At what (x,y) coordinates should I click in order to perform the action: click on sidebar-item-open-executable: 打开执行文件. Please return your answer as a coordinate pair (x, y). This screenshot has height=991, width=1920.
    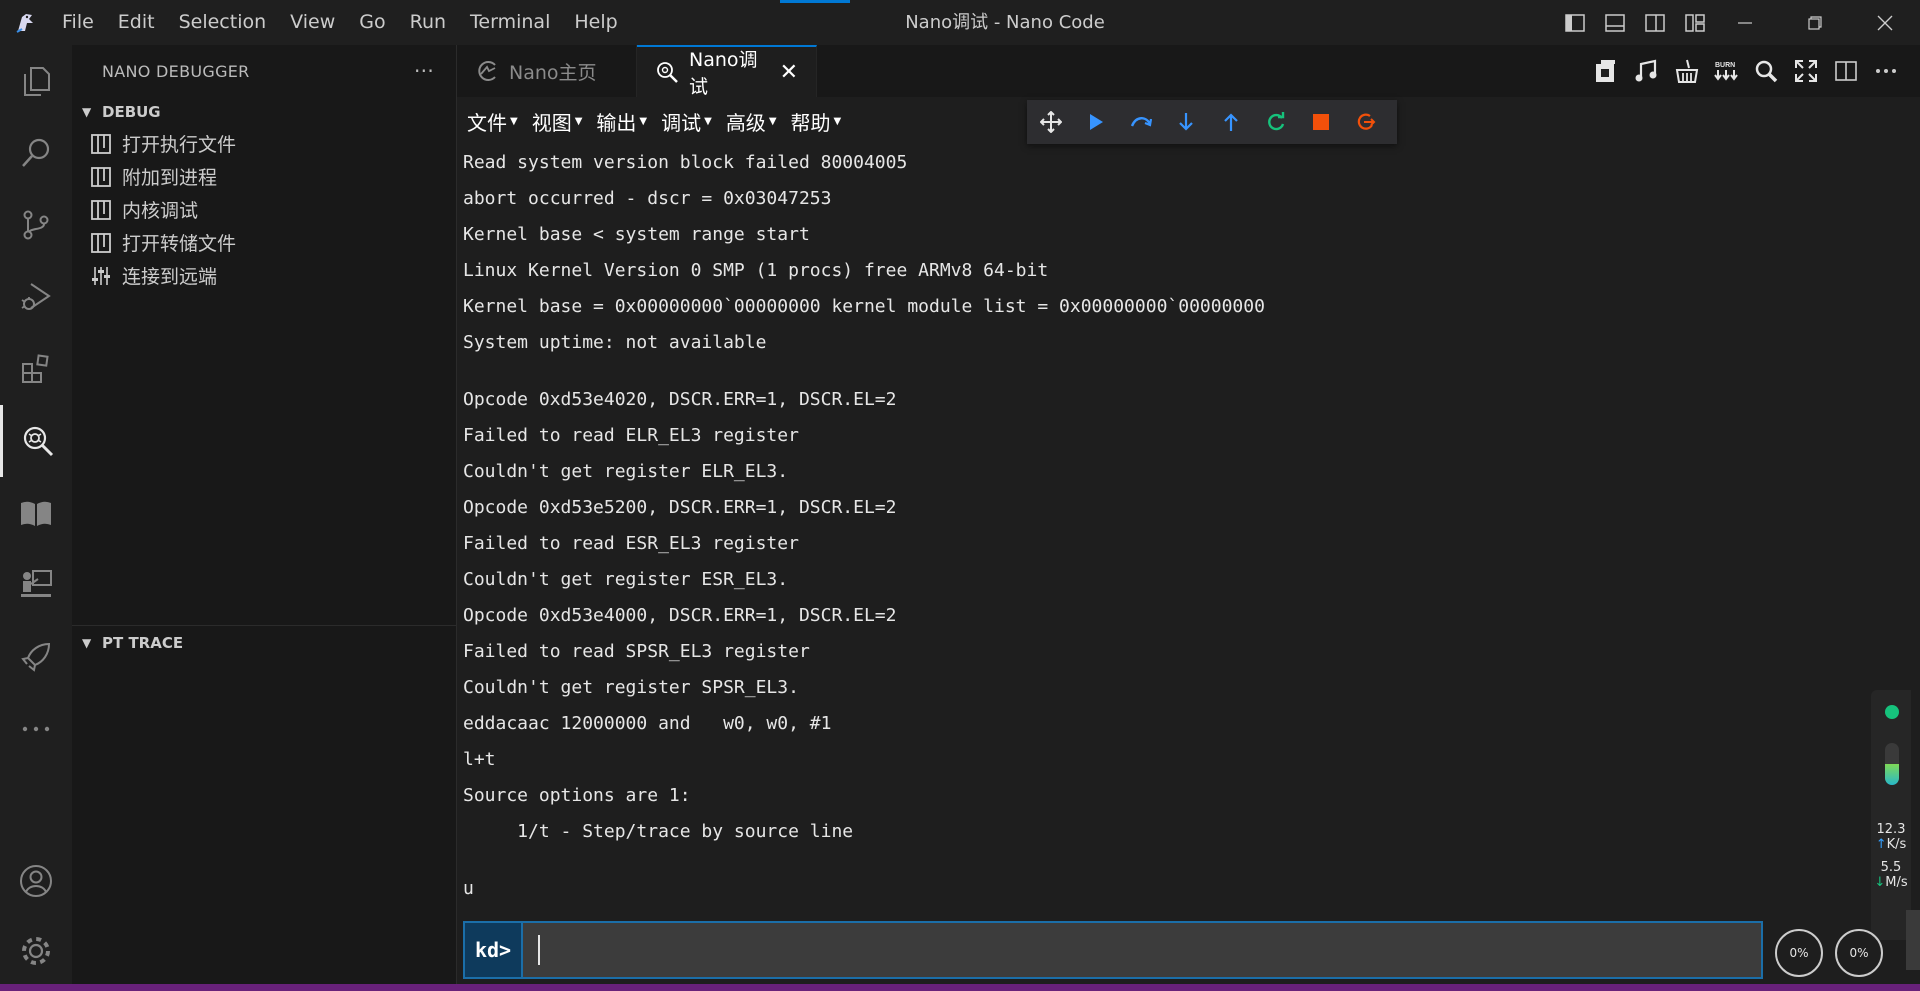
    Looking at the image, I should click on (264, 143).